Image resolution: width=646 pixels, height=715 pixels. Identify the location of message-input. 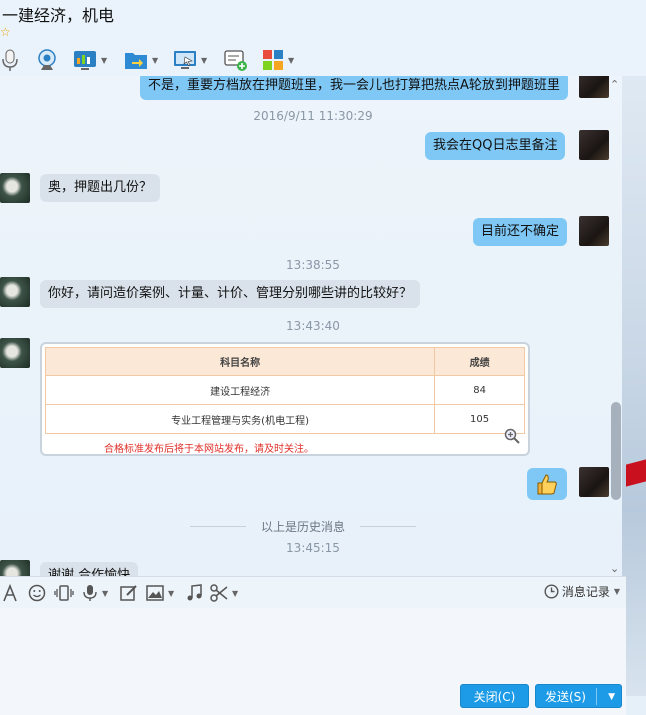
(313, 661).